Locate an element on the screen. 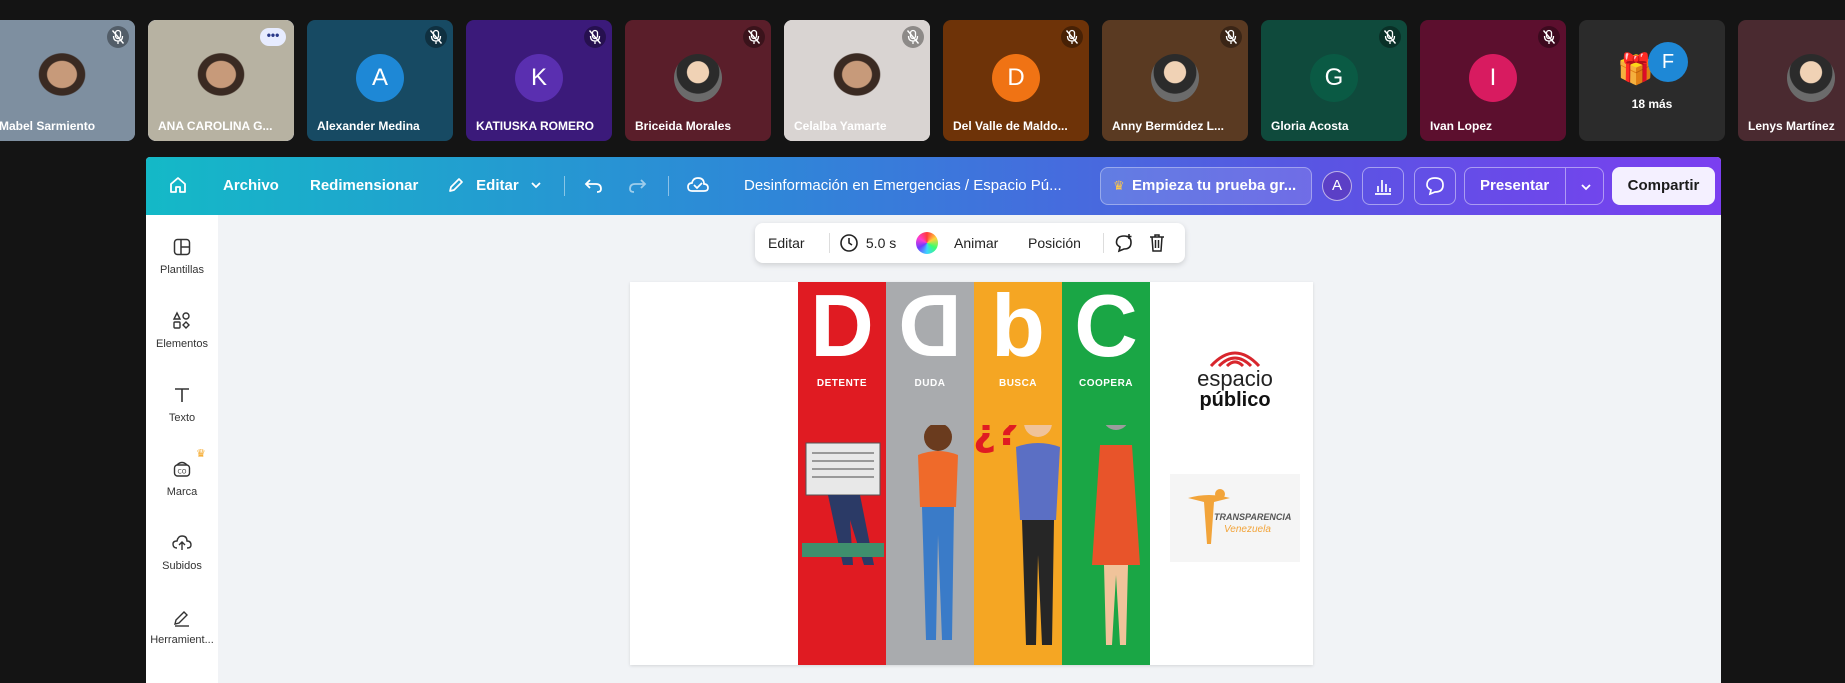  sidebar-item-elementos: Elementos is located at coordinates (182, 335).